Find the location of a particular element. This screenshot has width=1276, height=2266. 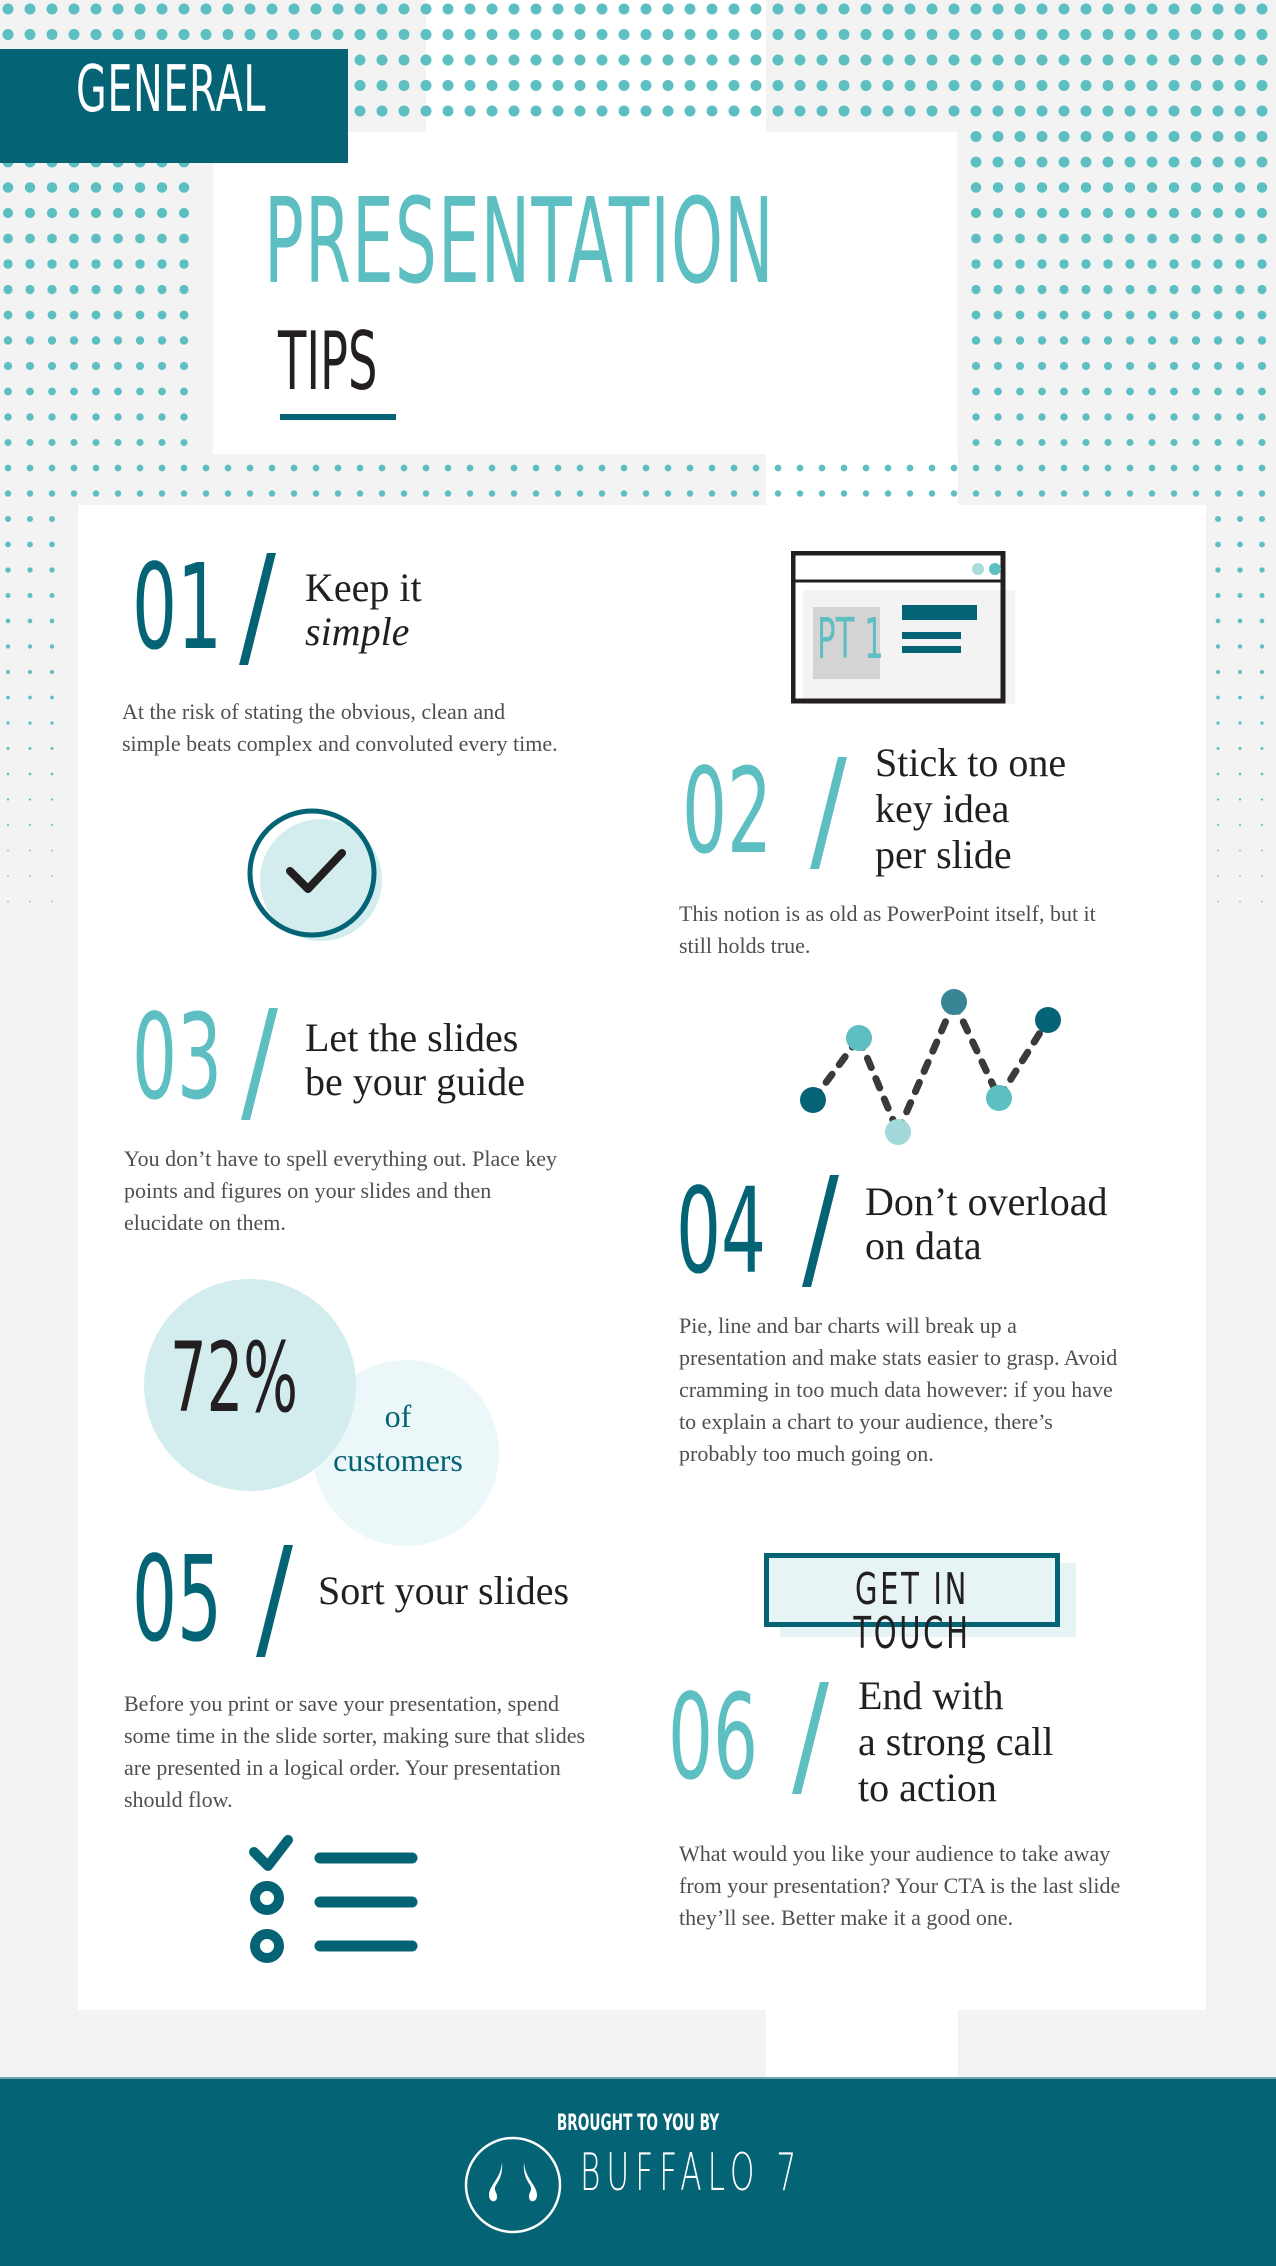

stat-label-line: of is located at coordinates (398, 1416).